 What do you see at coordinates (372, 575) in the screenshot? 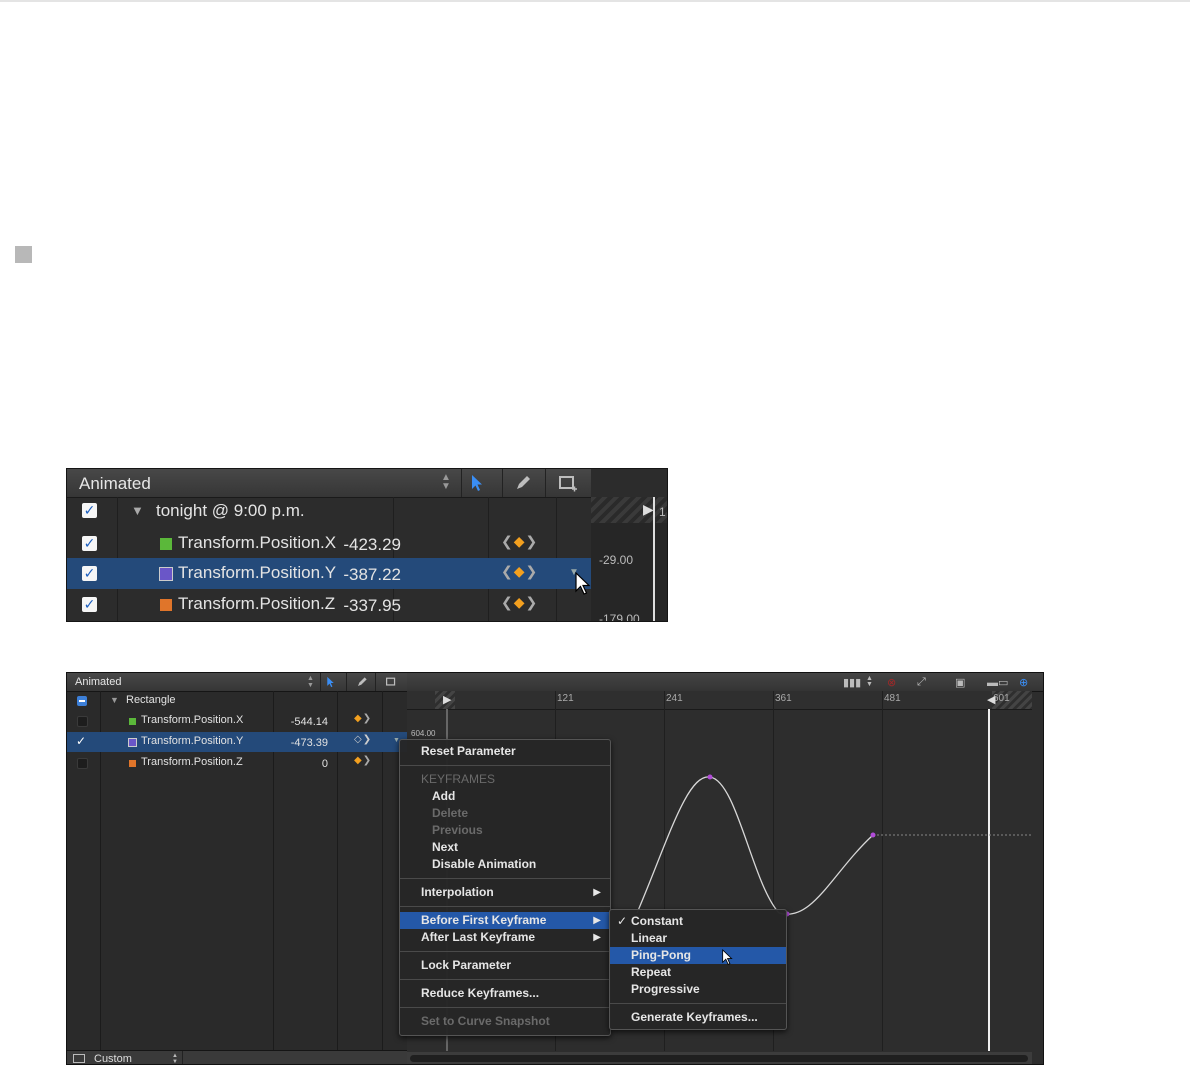
I see `parameter-value: -387.22` at bounding box center [372, 575].